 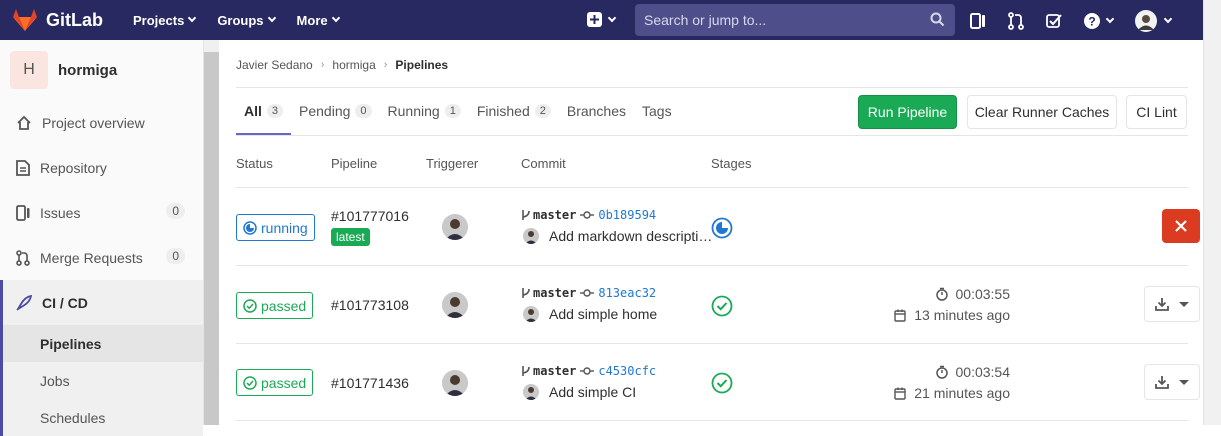 What do you see at coordinates (588, 293) in the screenshot?
I see `commit-ref: master 813eac32` at bounding box center [588, 293].